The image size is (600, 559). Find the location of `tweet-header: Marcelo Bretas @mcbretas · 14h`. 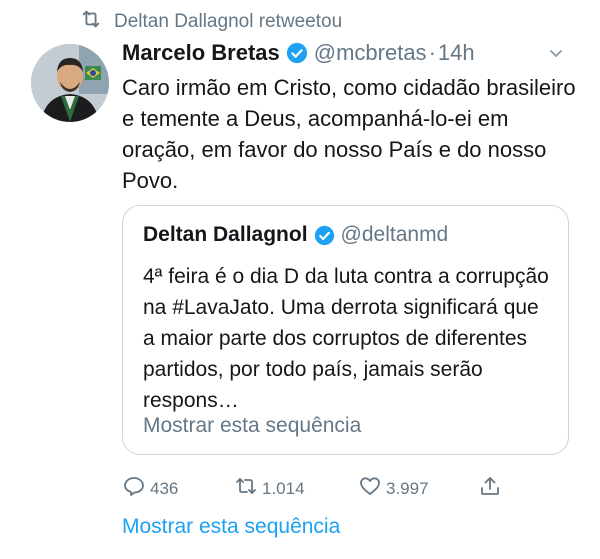

tweet-header: Marcelo Bretas @mcbretas · 14h is located at coordinates (351, 53).